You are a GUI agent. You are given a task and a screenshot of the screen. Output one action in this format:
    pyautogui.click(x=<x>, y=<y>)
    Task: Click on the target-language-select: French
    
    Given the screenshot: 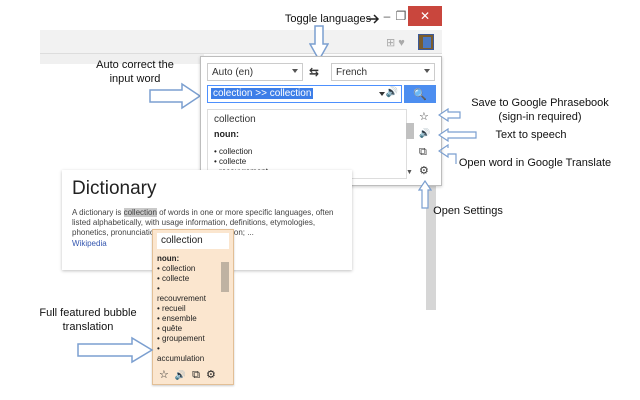 What is the action you would take?
    pyautogui.click(x=383, y=72)
    